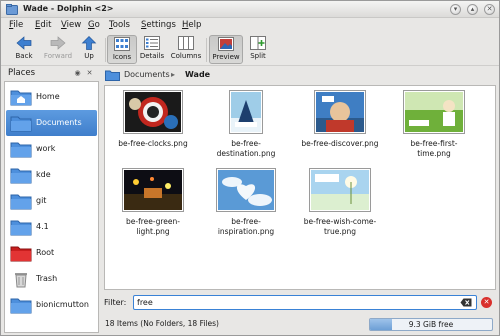 The image size is (500, 336). I want to click on details-view-button: Details, so click(152, 49).